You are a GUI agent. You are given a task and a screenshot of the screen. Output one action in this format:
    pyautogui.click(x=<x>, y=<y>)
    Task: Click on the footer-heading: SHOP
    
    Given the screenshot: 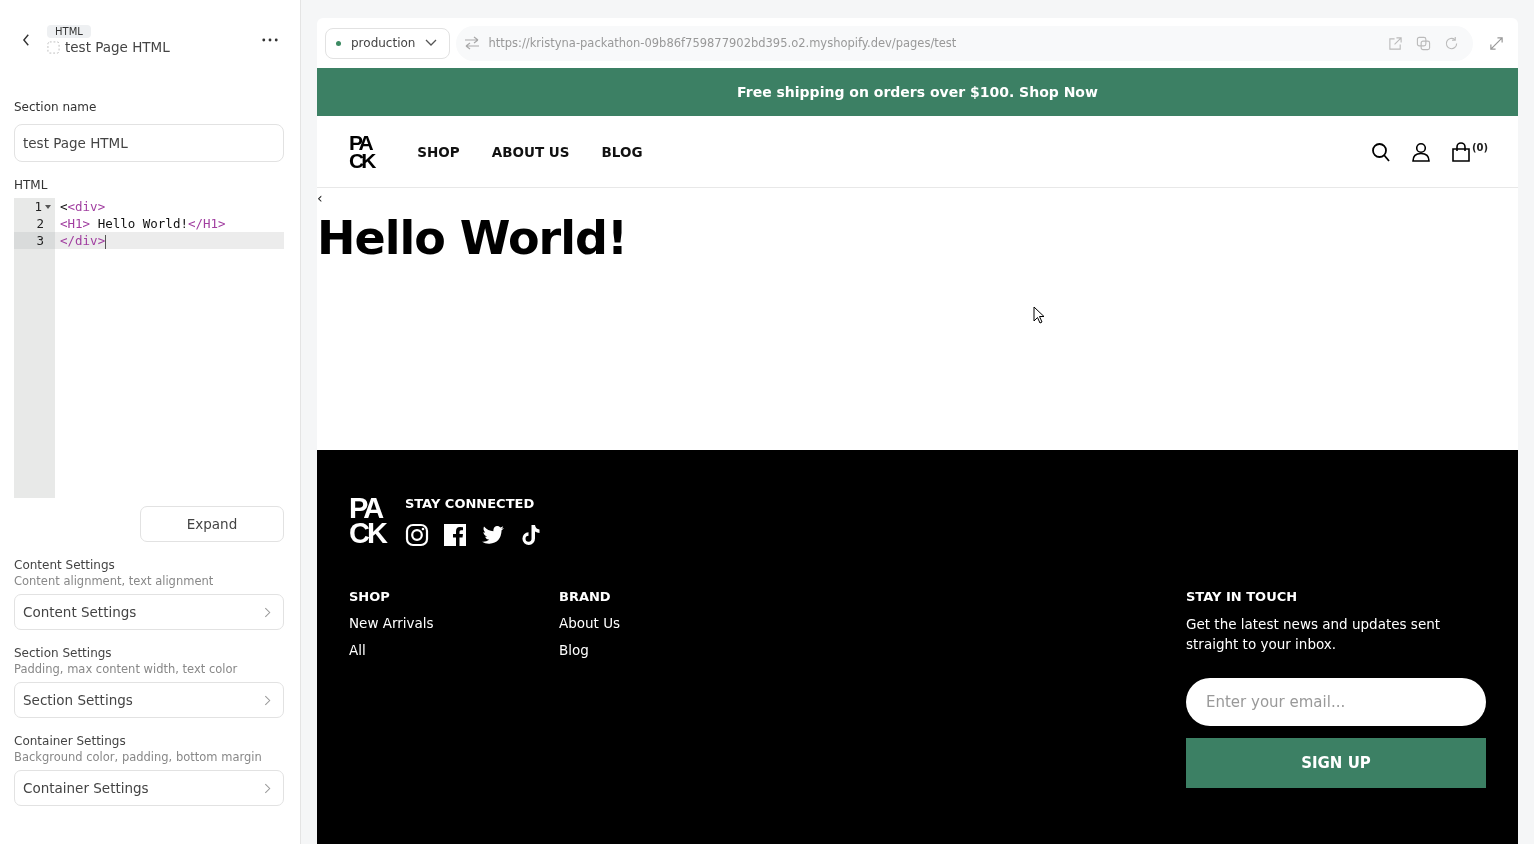 What is the action you would take?
    pyautogui.click(x=370, y=596)
    